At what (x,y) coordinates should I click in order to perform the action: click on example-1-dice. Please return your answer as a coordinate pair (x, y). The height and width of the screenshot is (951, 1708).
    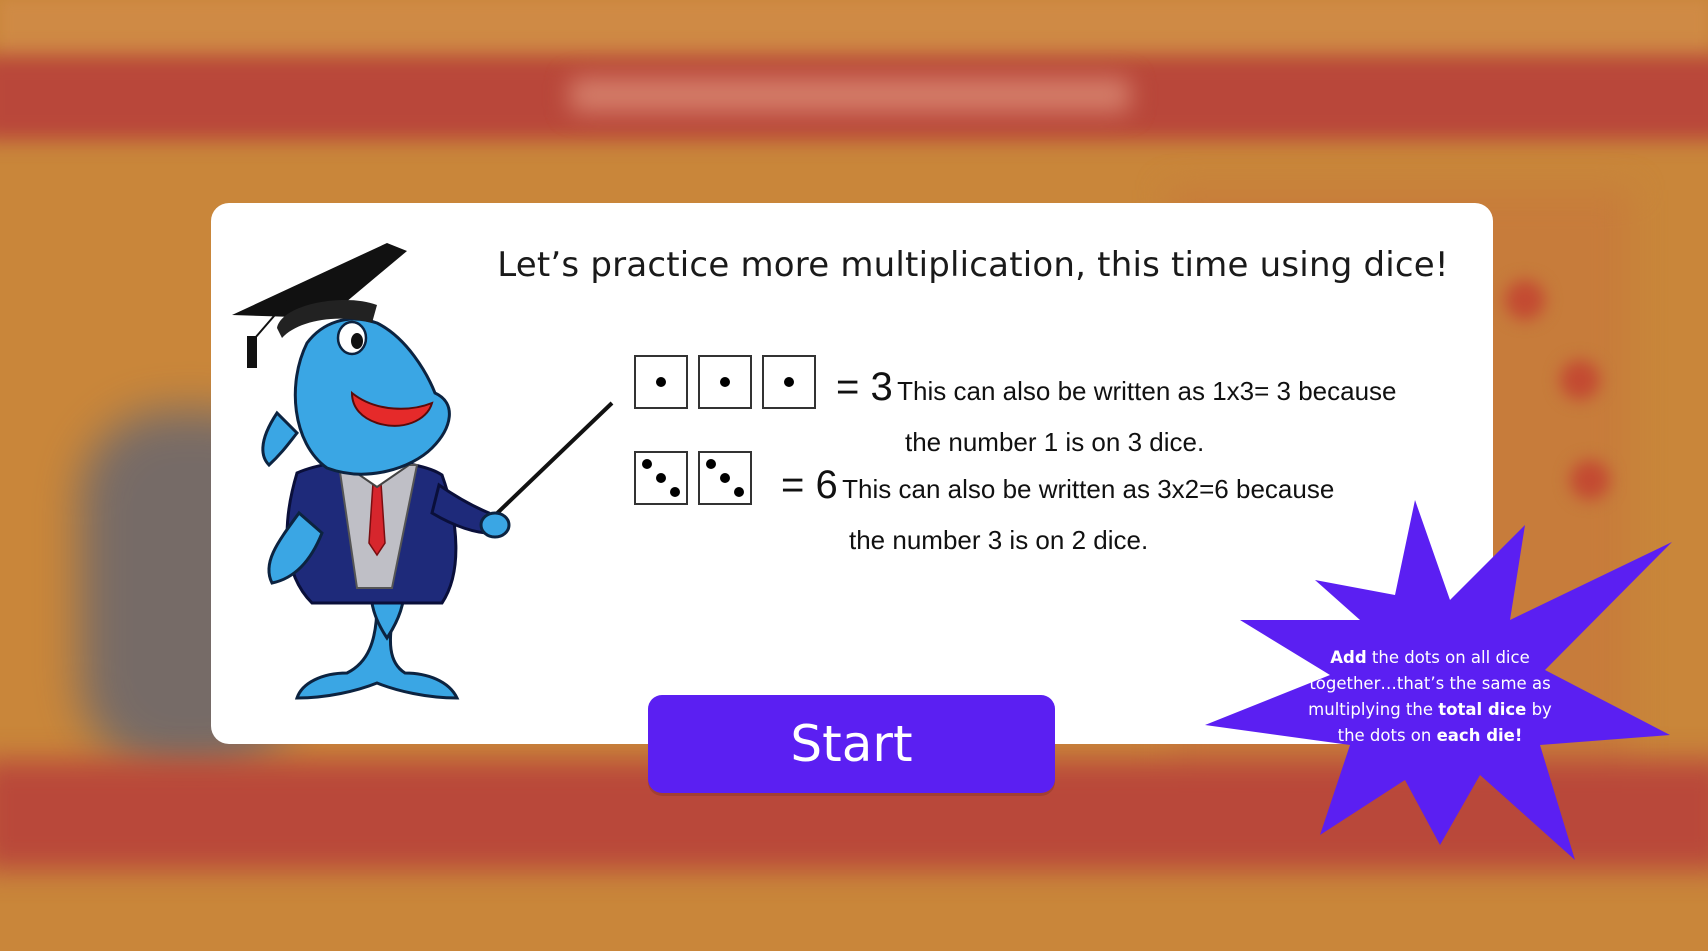
    Looking at the image, I should click on (725, 382).